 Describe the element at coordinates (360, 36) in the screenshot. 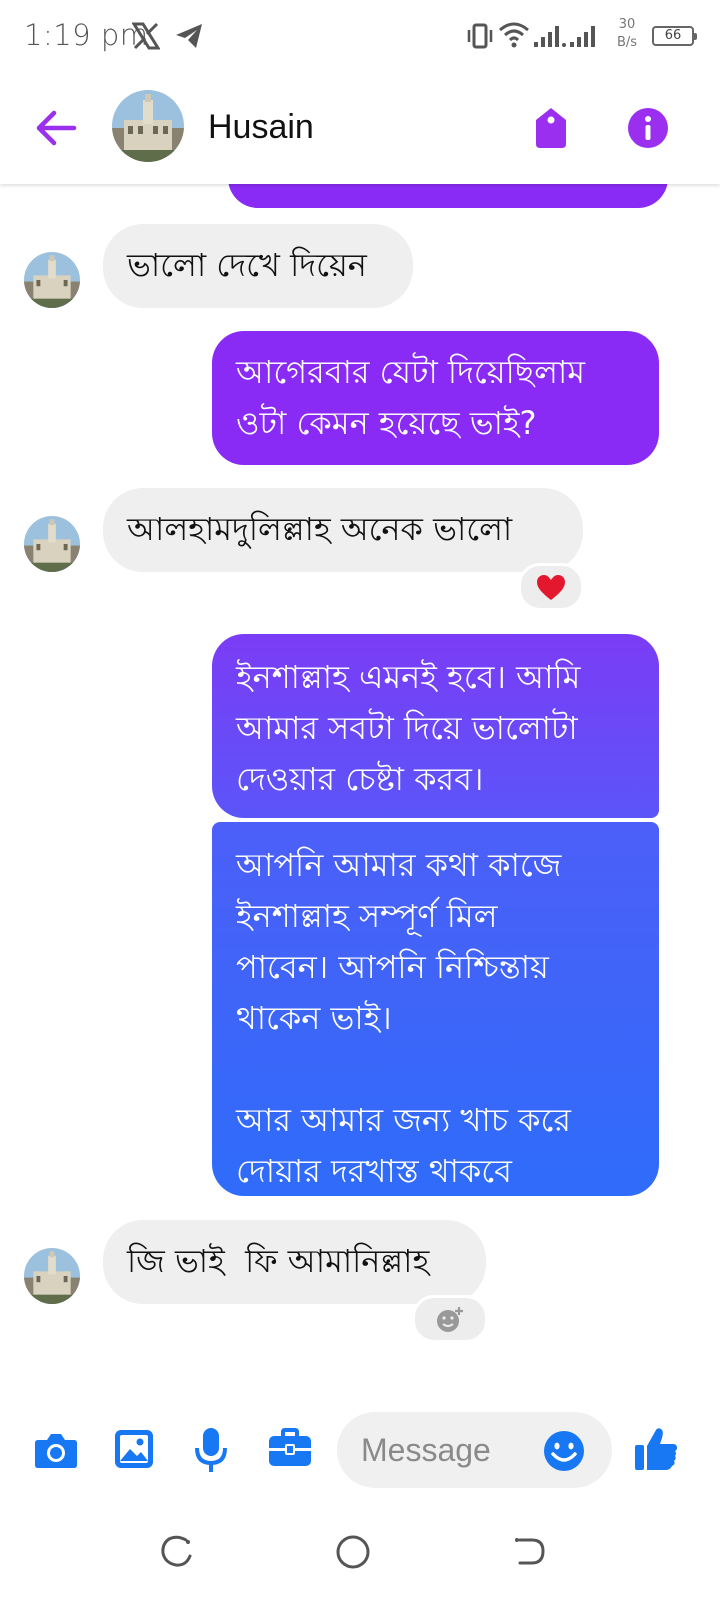

I see `status-bar: 1:19 pm 30 B/s 66` at that location.